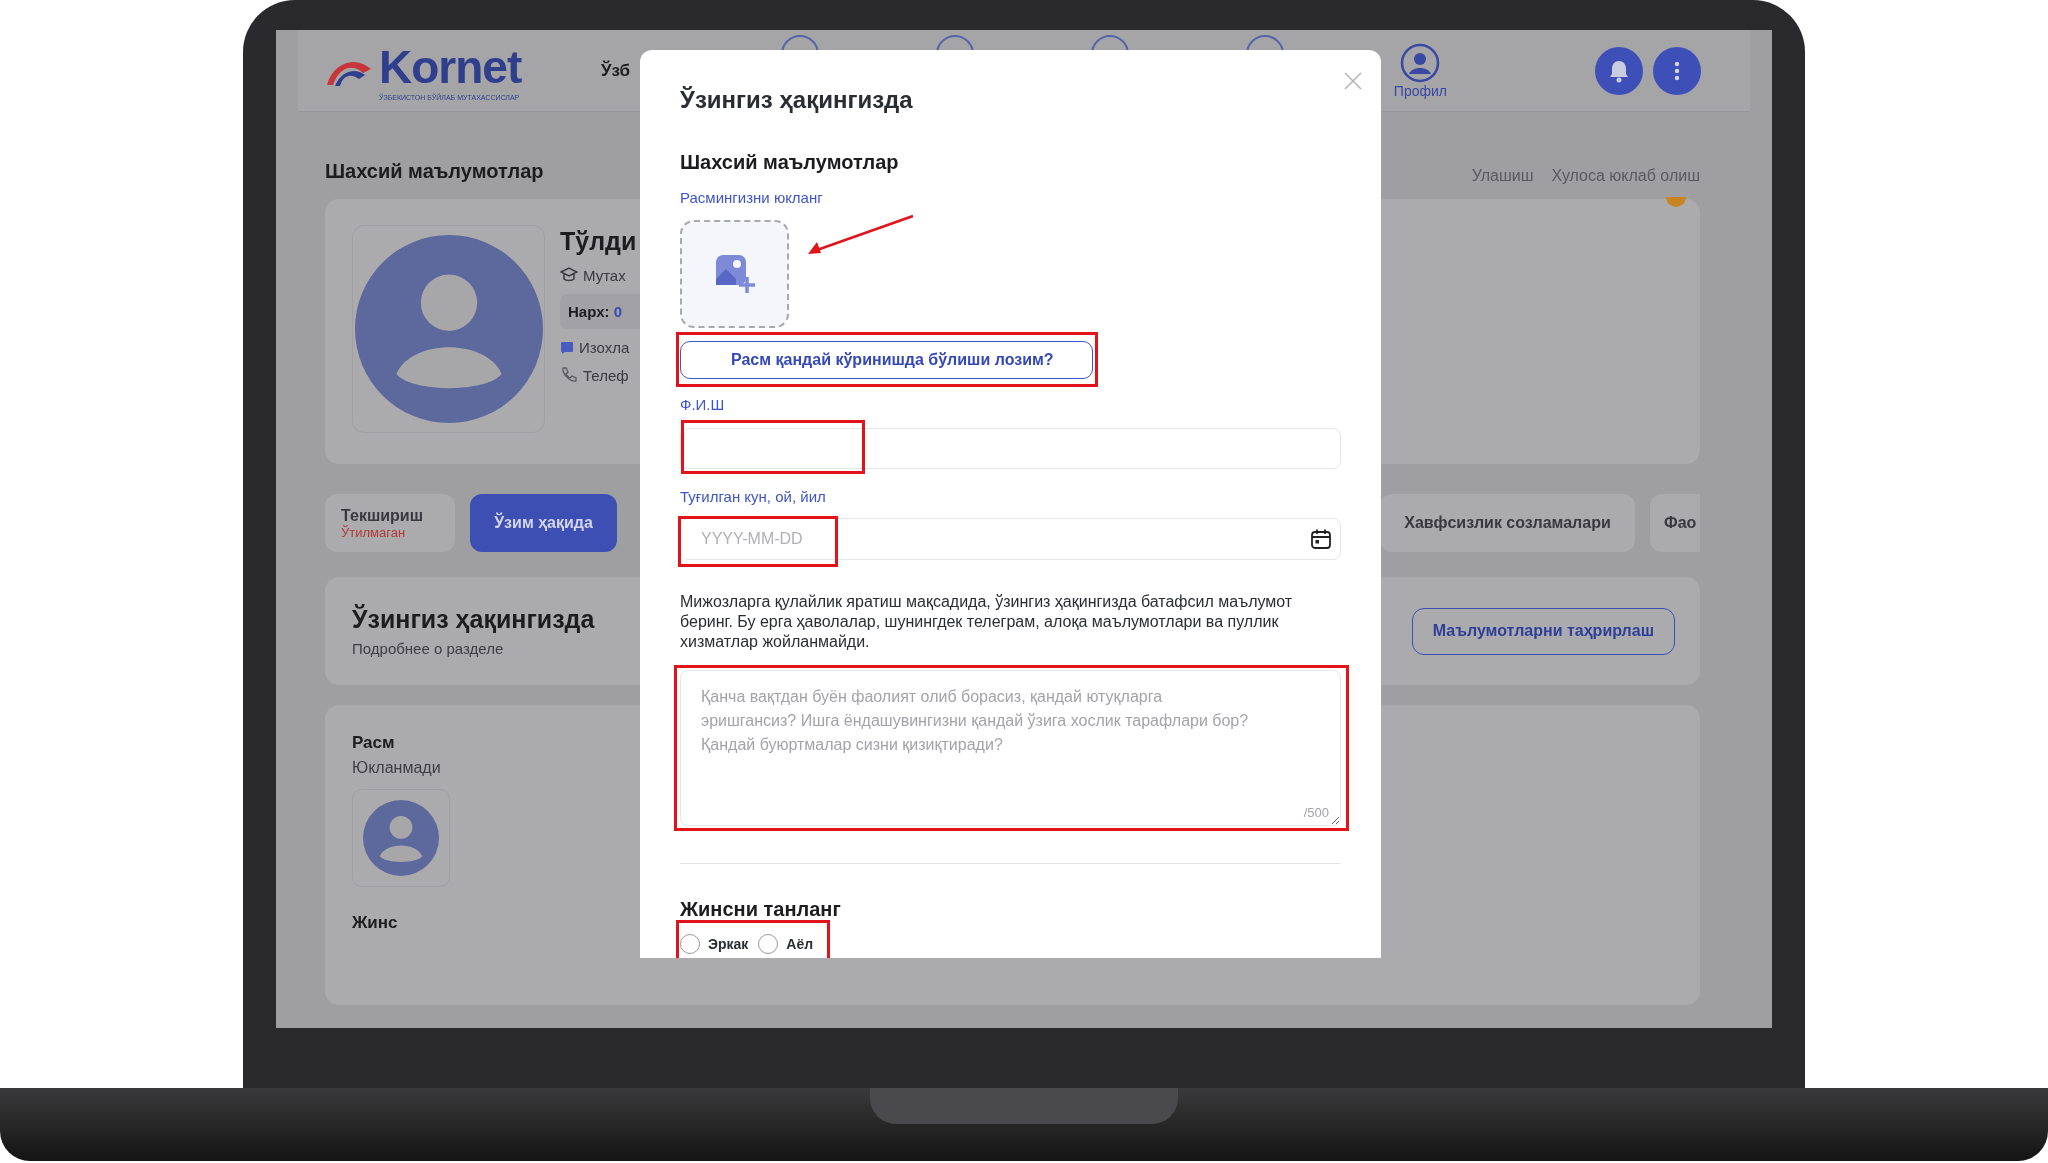 The width and height of the screenshot is (2048, 1163). I want to click on photo-title: Расм, so click(373, 743).